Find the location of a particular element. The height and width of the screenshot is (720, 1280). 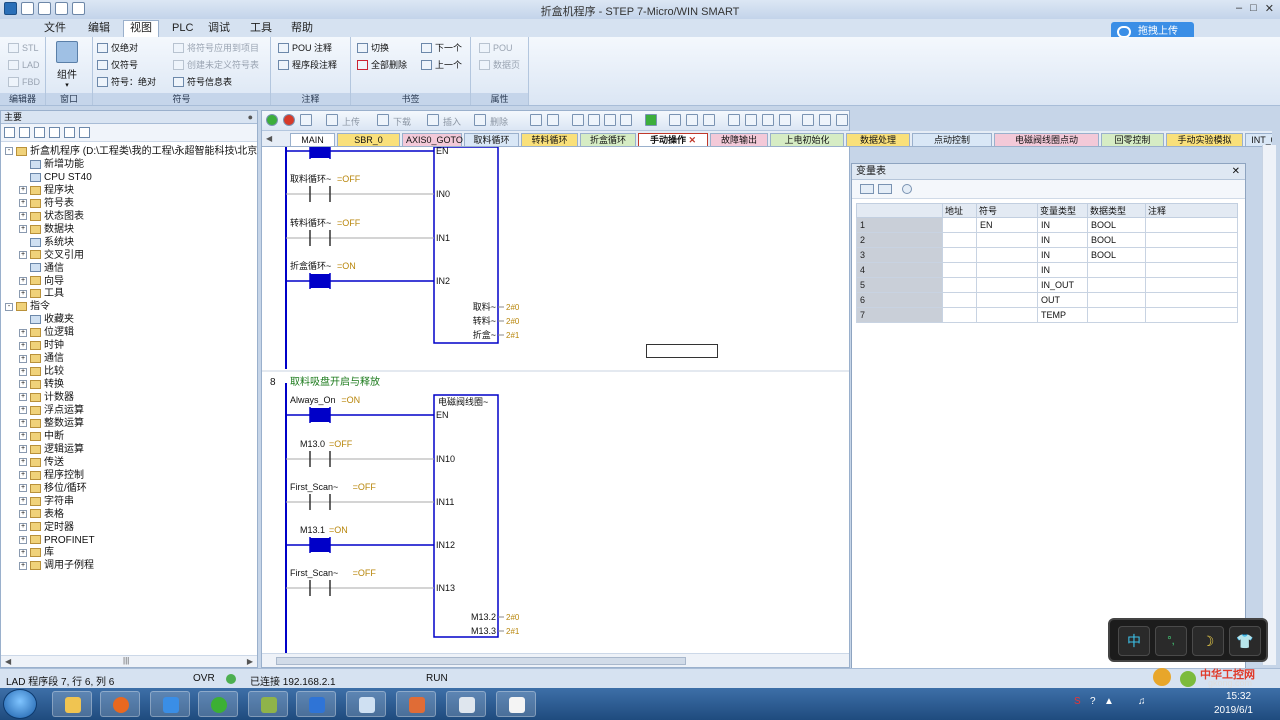

table-row: 5 IN_OUT is located at coordinates (1047, 285).